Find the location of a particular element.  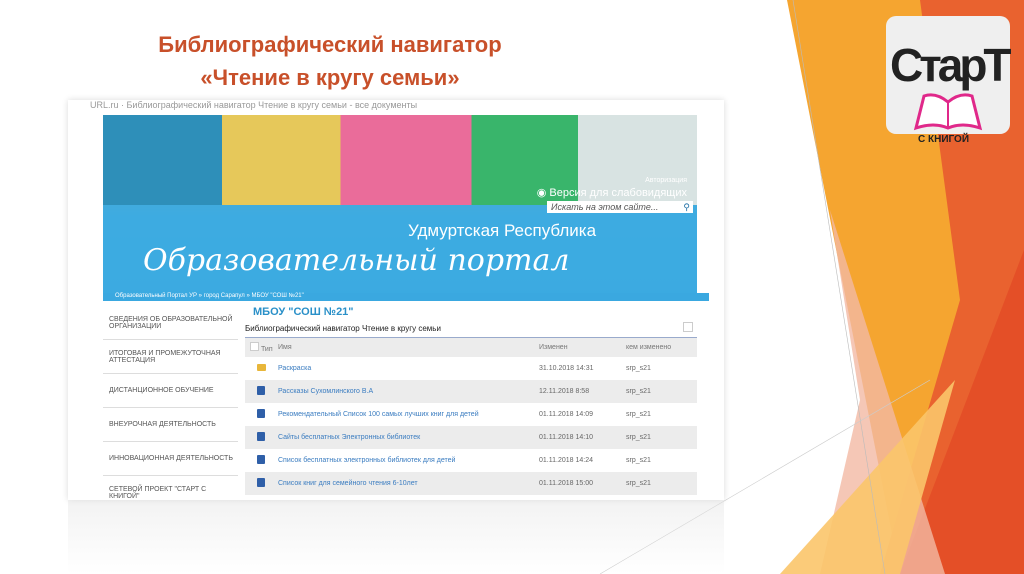

modified-date: 01.11.2018 14:10 is located at coordinates (581, 437).